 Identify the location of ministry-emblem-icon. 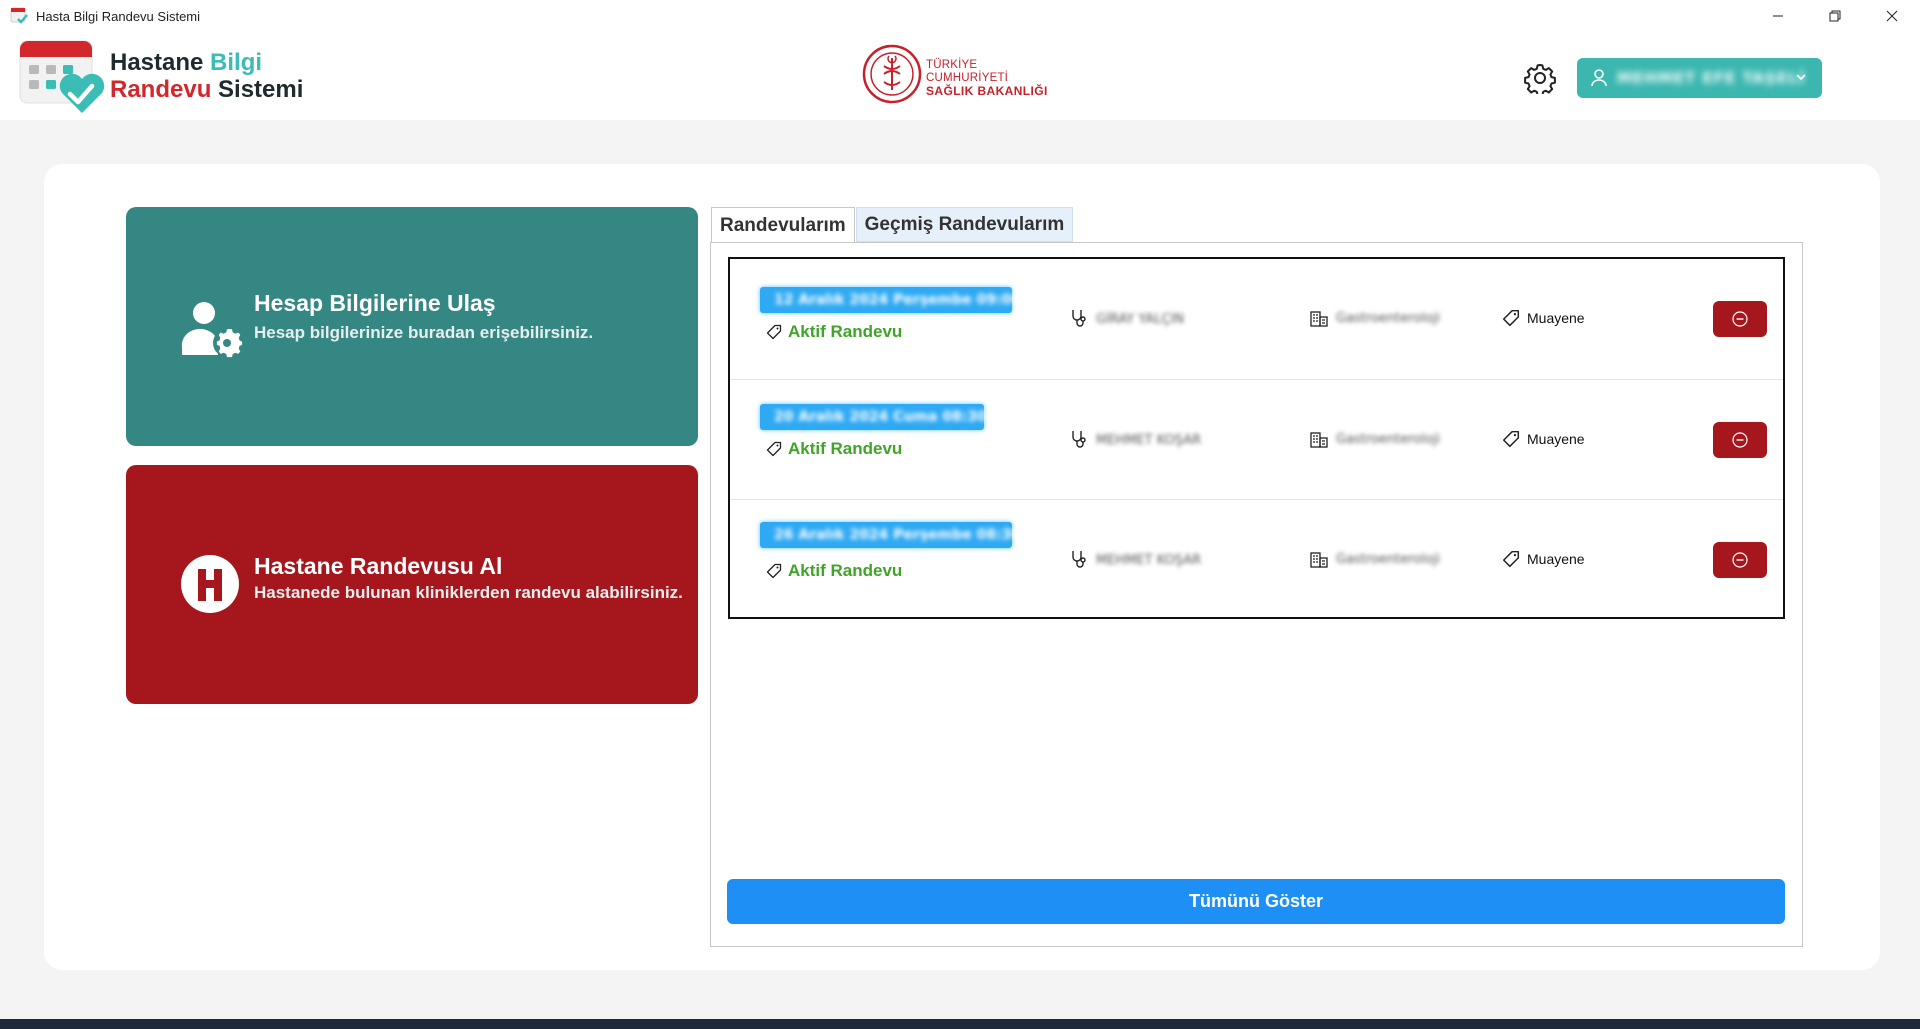
(892, 74).